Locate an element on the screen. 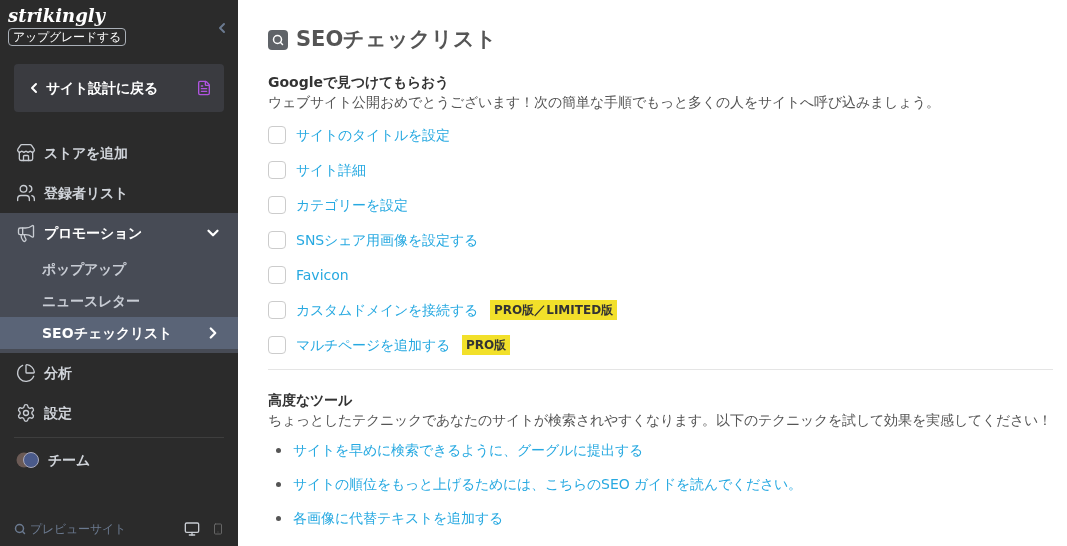 This screenshot has width=1067, height=546. nav-item: 登録者リスト is located at coordinates (119, 193).